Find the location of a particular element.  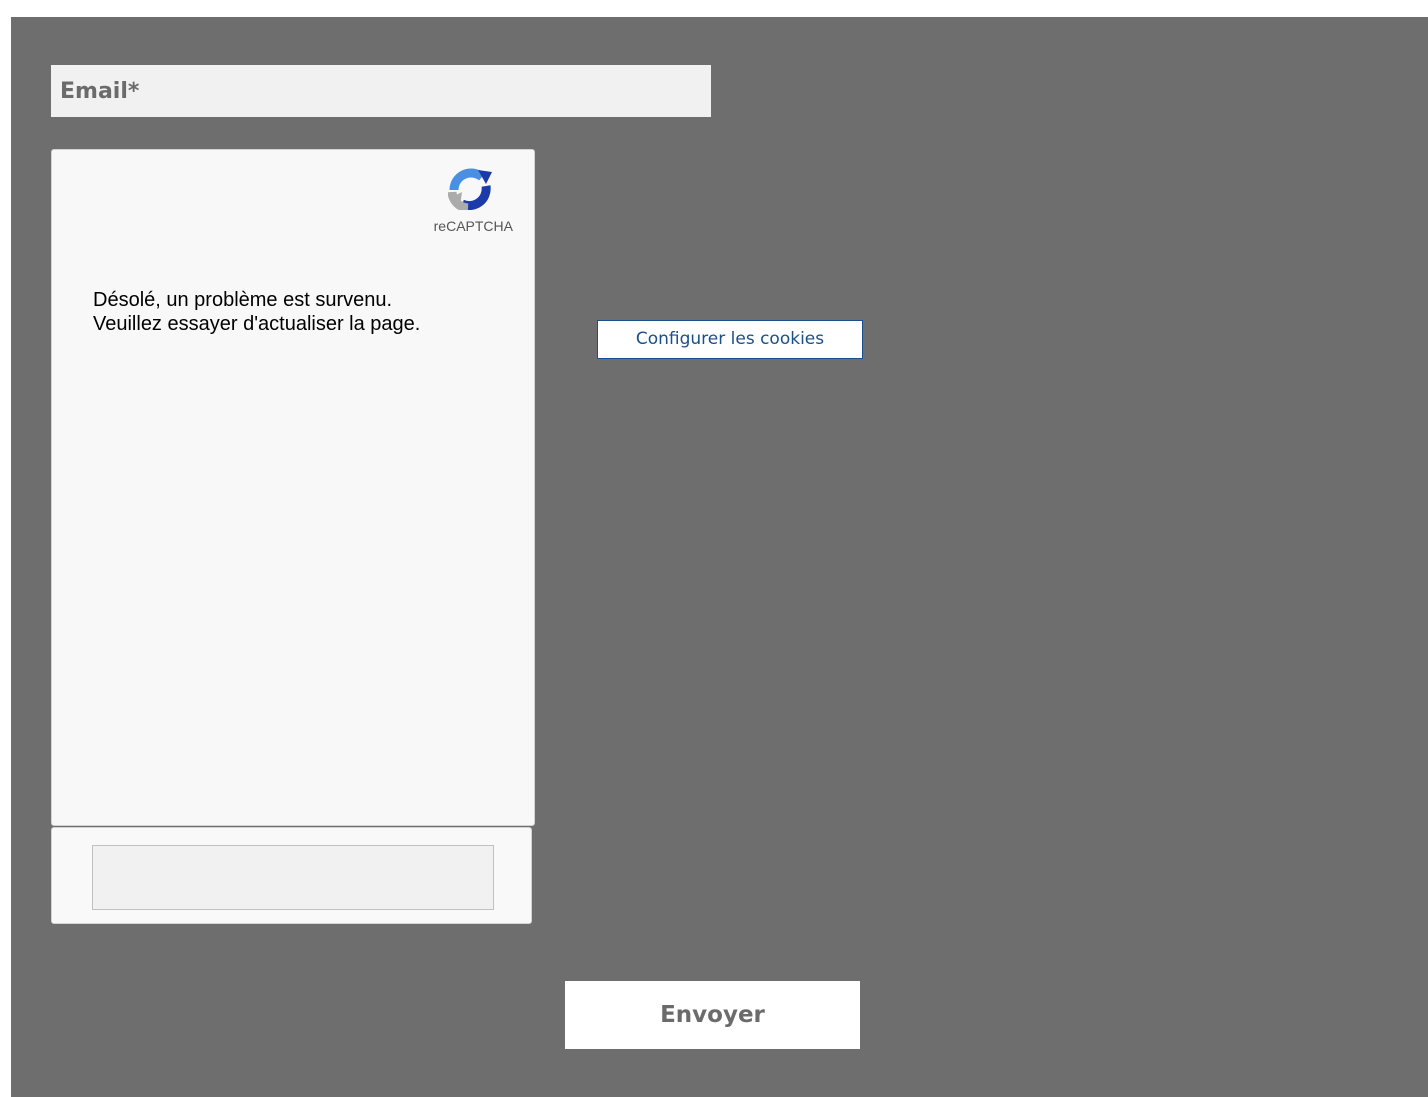

configure-cookies-button: Configurer les cookies is located at coordinates (730, 339).